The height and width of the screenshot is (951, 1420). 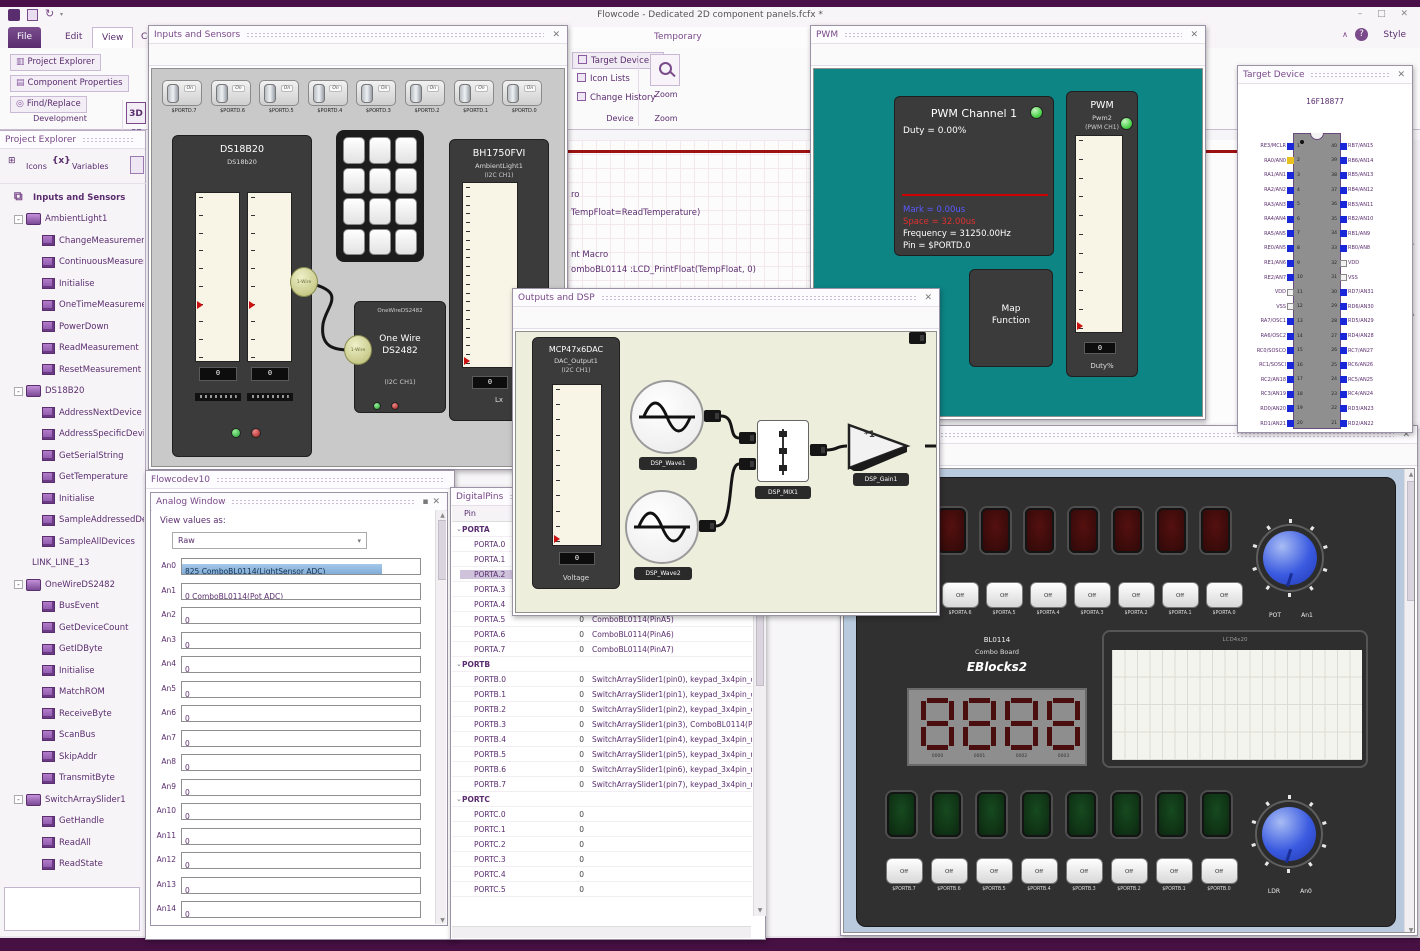 What do you see at coordinates (1409, 700) in the screenshot?
I see `board-scrollbar: ▲ ▼` at bounding box center [1409, 700].